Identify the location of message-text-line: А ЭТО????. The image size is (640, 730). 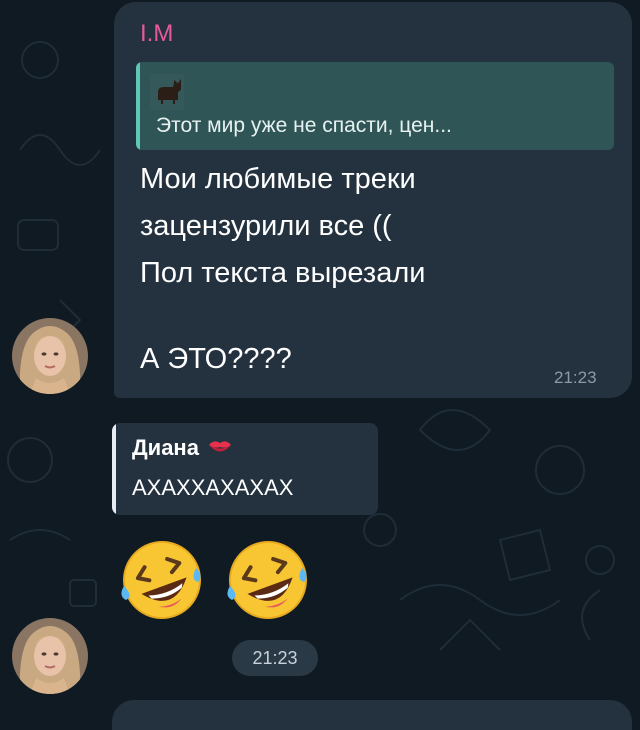
(216, 359).